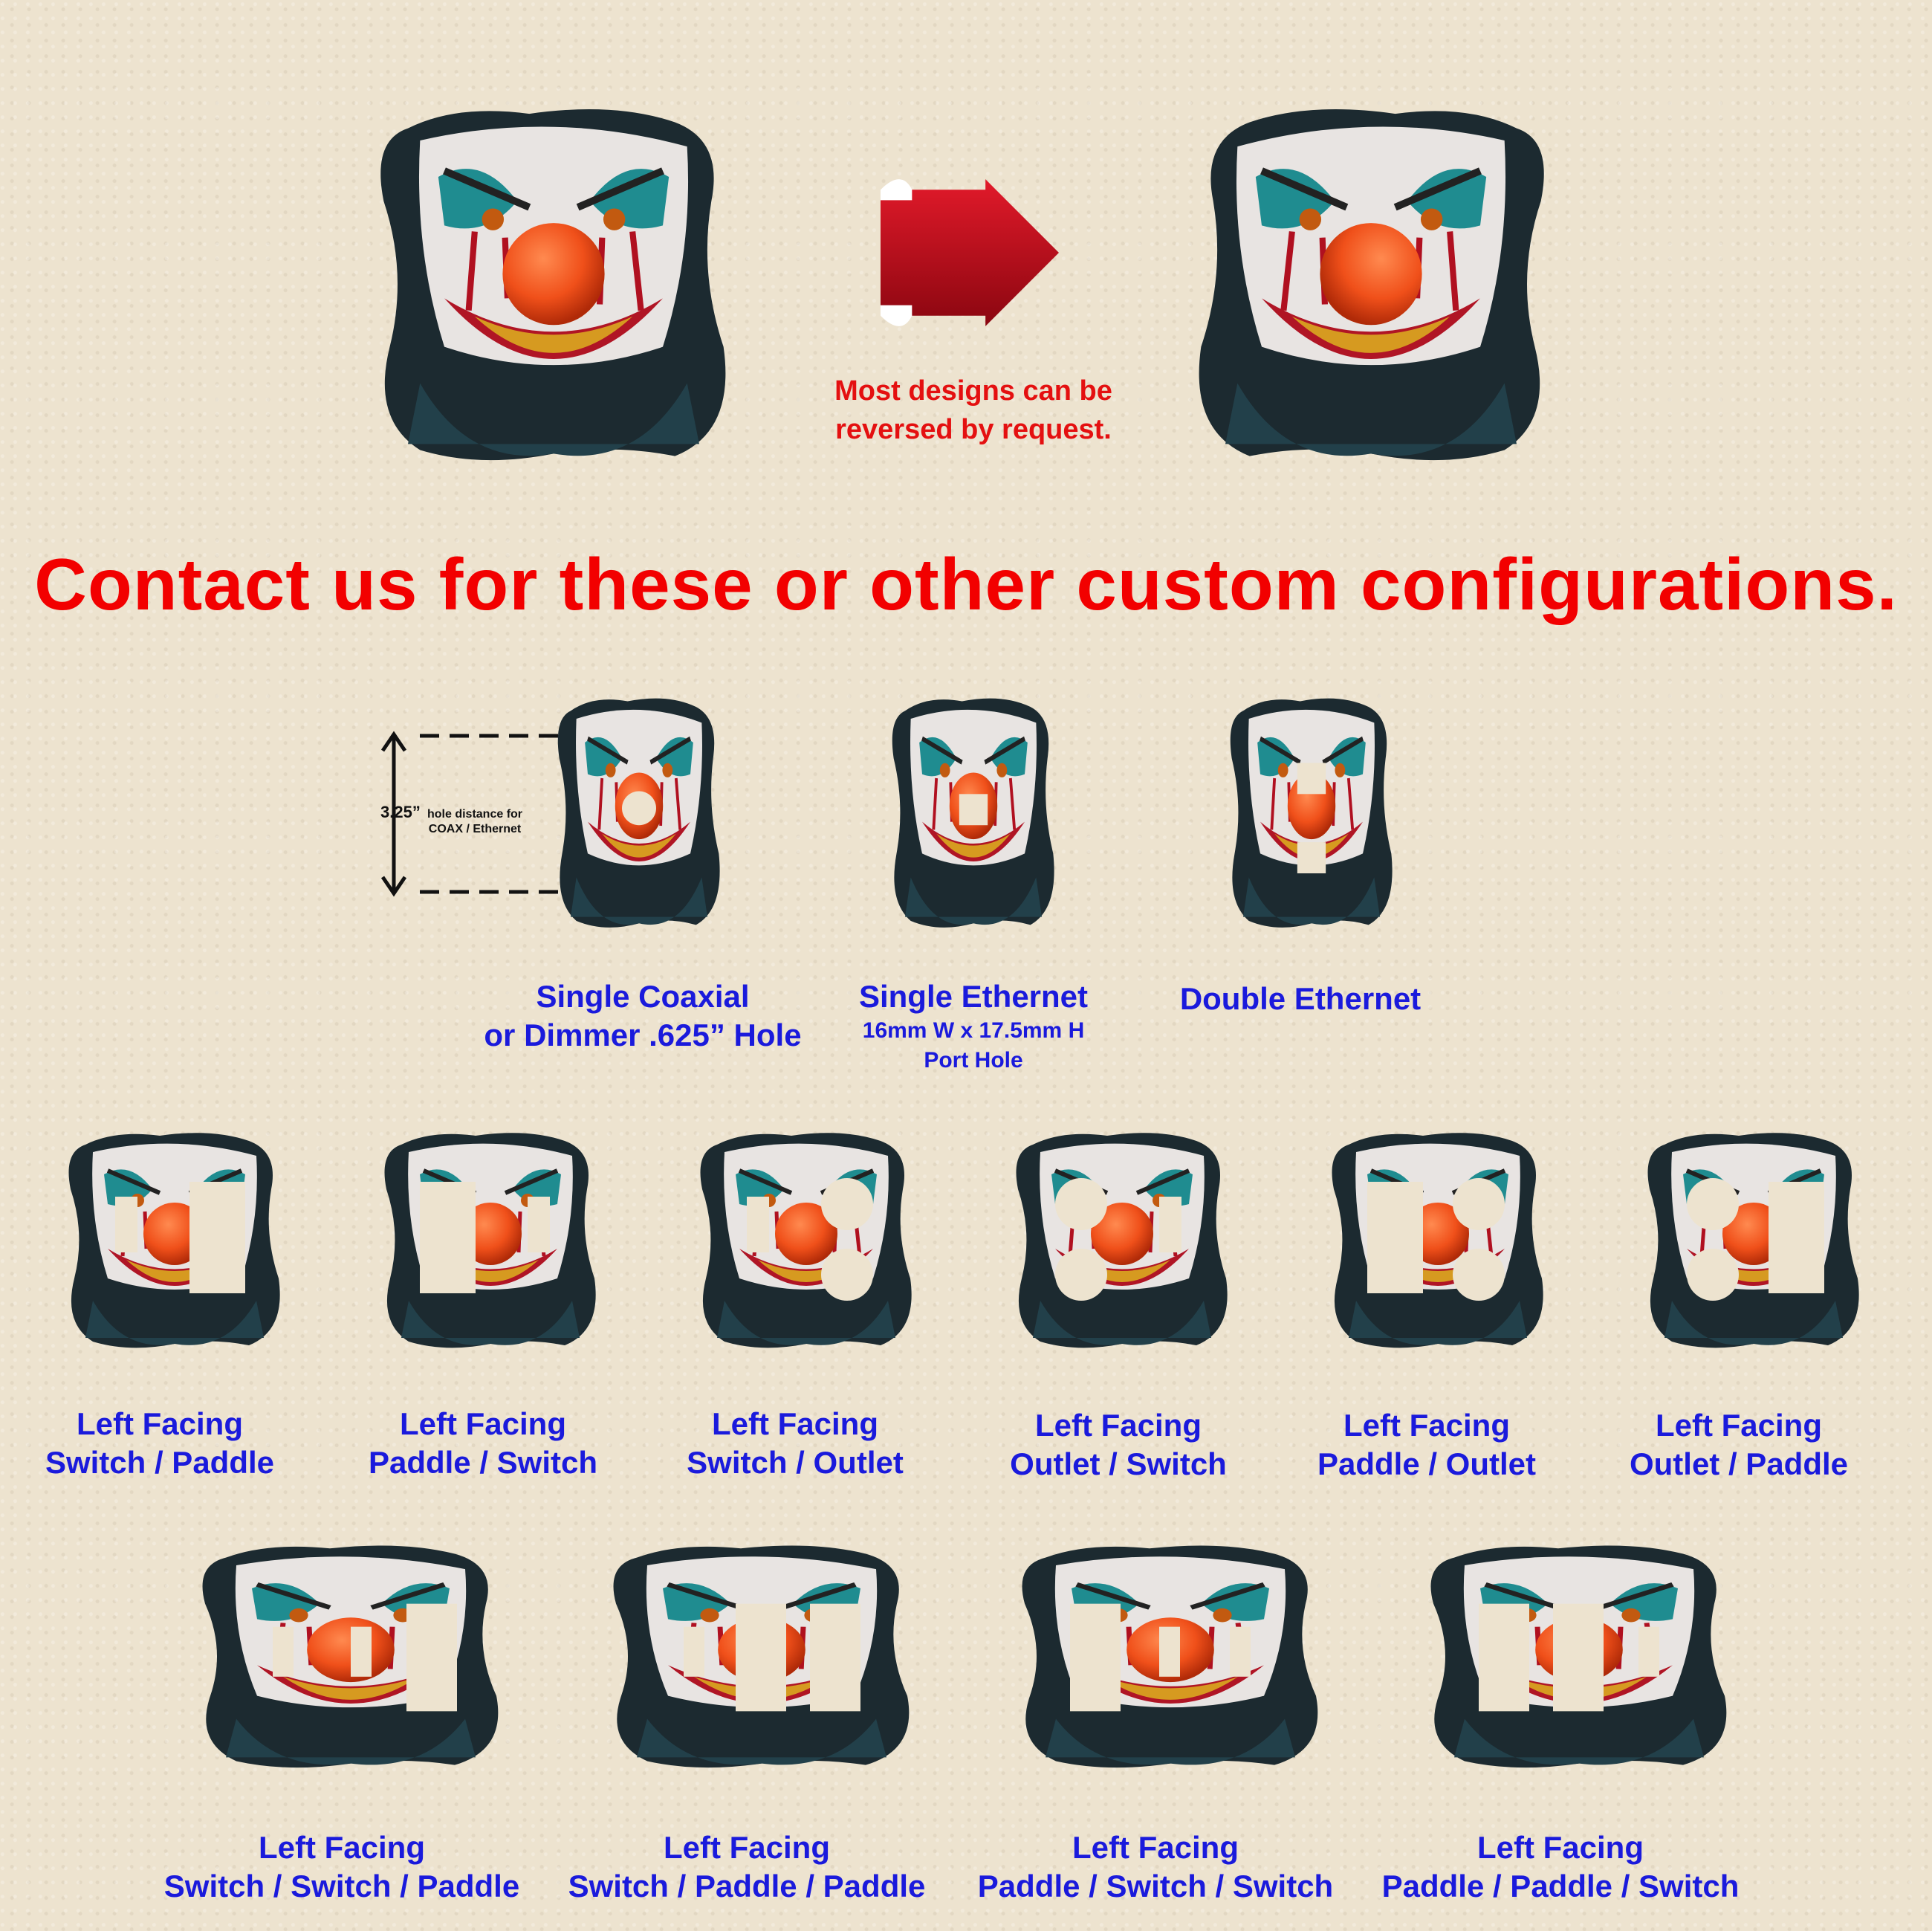 The height and width of the screenshot is (1931, 1932). Describe the element at coordinates (1739, 1444) in the screenshot. I see `caption-outlet-paddle: Left Facing Outlet / Paddle` at that location.